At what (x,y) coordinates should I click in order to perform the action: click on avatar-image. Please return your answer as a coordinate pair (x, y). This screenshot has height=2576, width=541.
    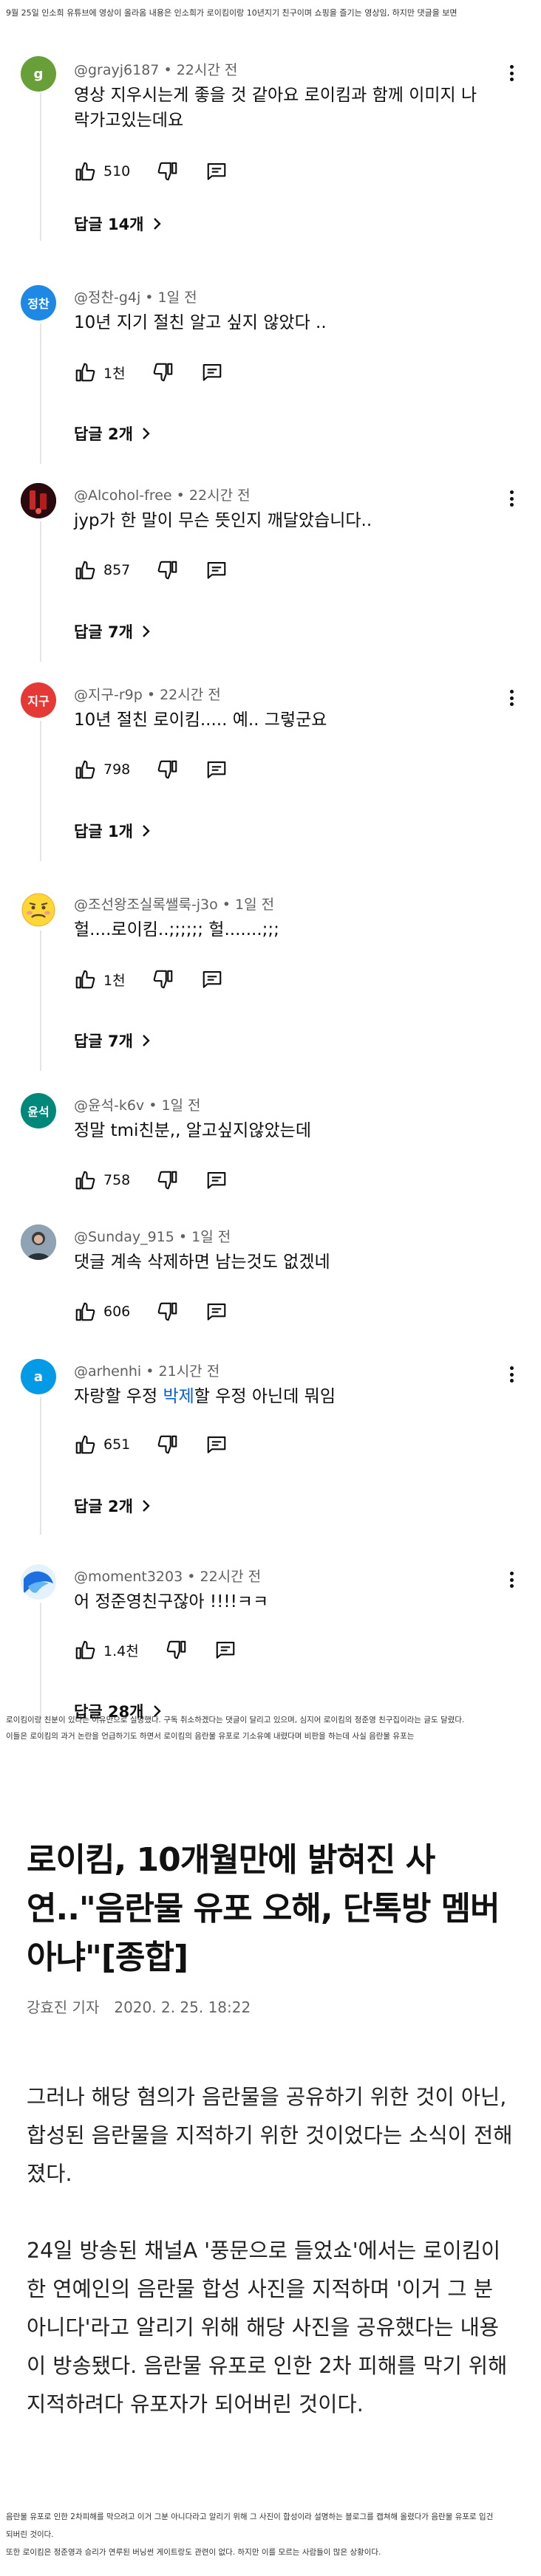
    Looking at the image, I should click on (38, 500).